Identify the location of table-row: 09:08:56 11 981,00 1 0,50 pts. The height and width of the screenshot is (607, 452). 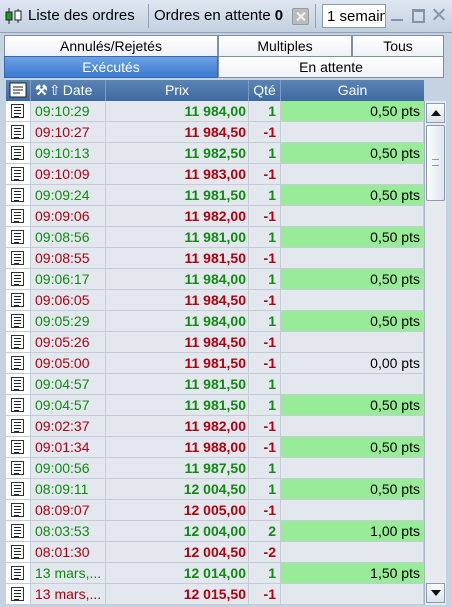
(215, 237).